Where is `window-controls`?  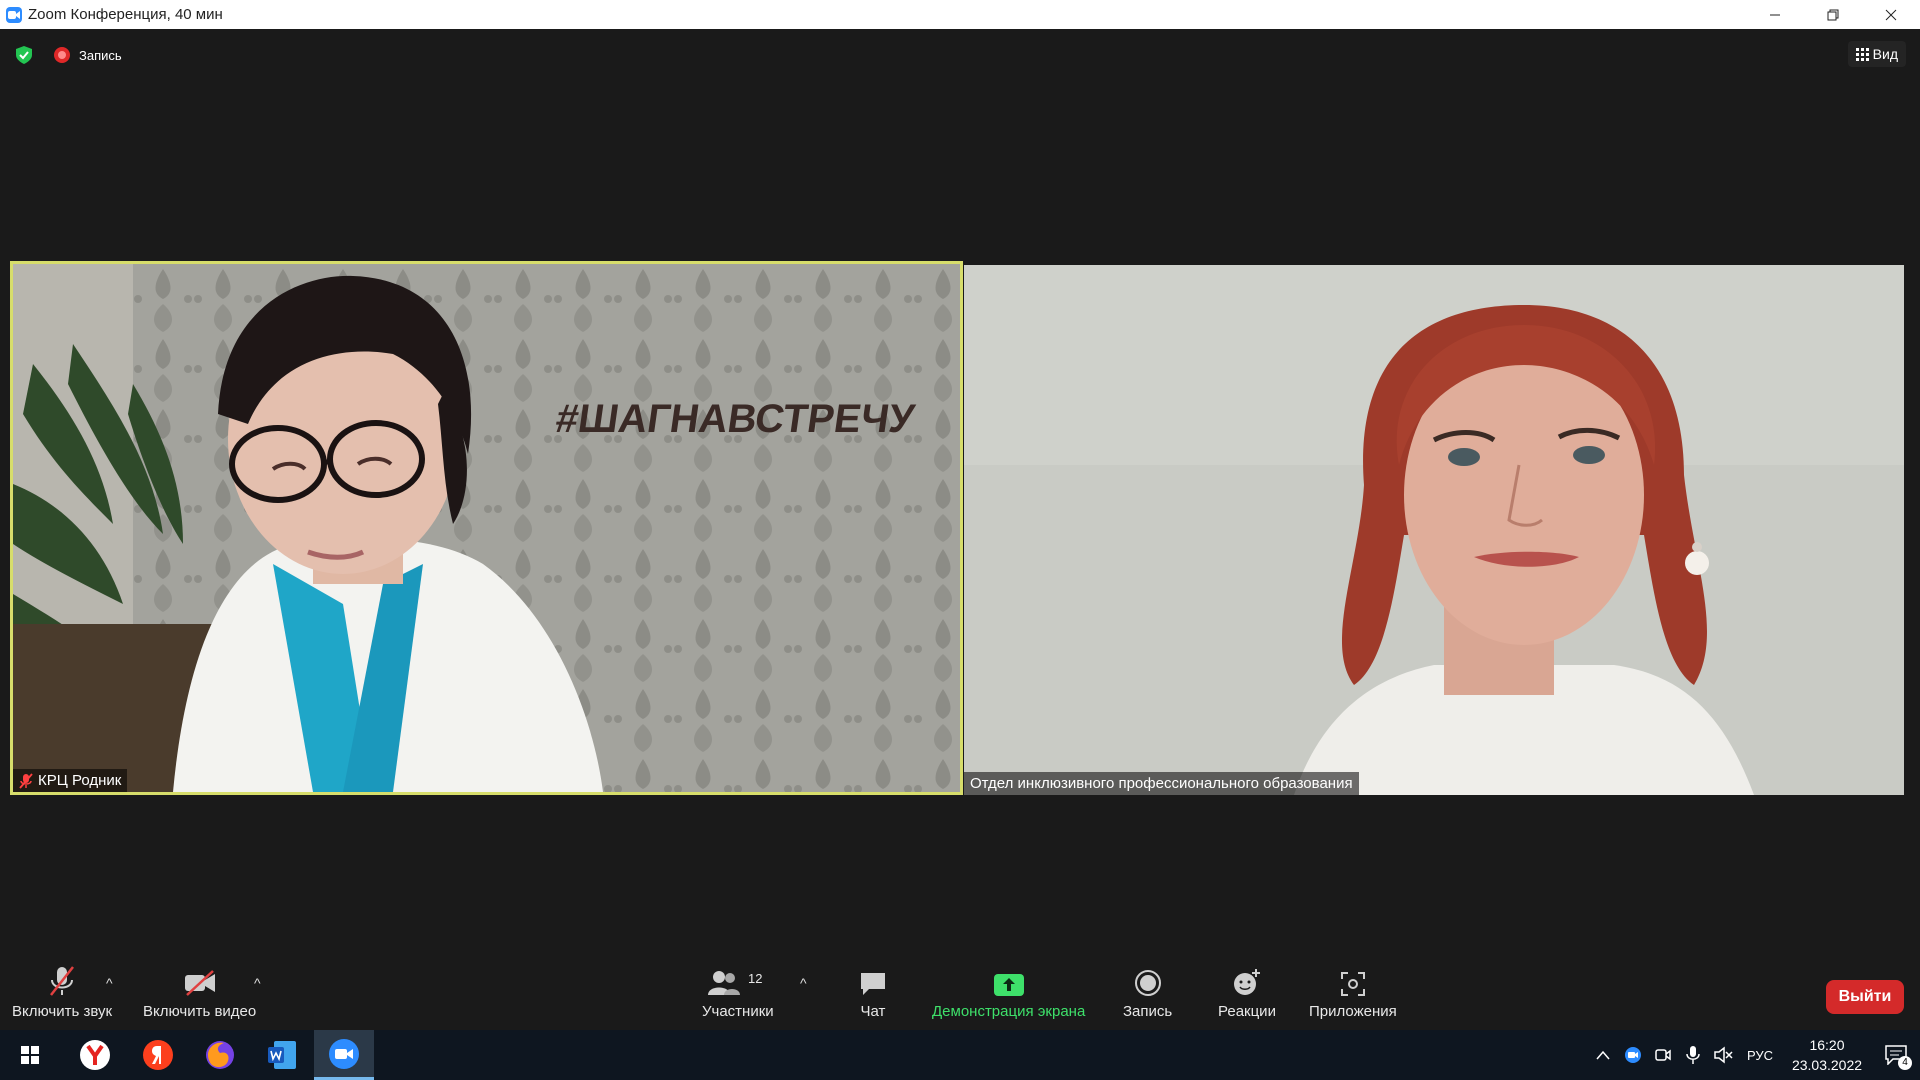
window-controls is located at coordinates (1833, 14).